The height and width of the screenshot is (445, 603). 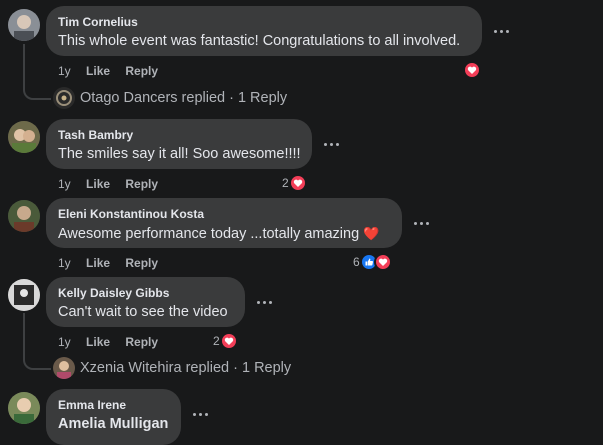 What do you see at coordinates (183, 98) in the screenshot?
I see `view-replies-link: Otago Dancers replied · 1 Reply` at bounding box center [183, 98].